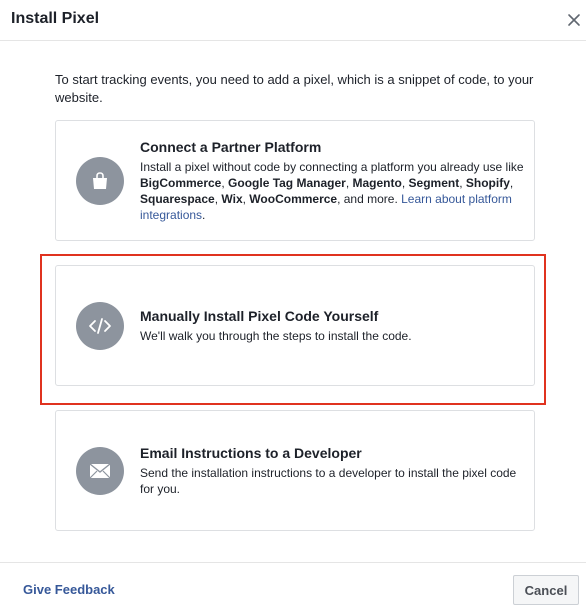 The width and height of the screenshot is (586, 610). Describe the element at coordinates (293, 586) in the screenshot. I see `dialog-footer: Give Feedback Cancel` at that location.